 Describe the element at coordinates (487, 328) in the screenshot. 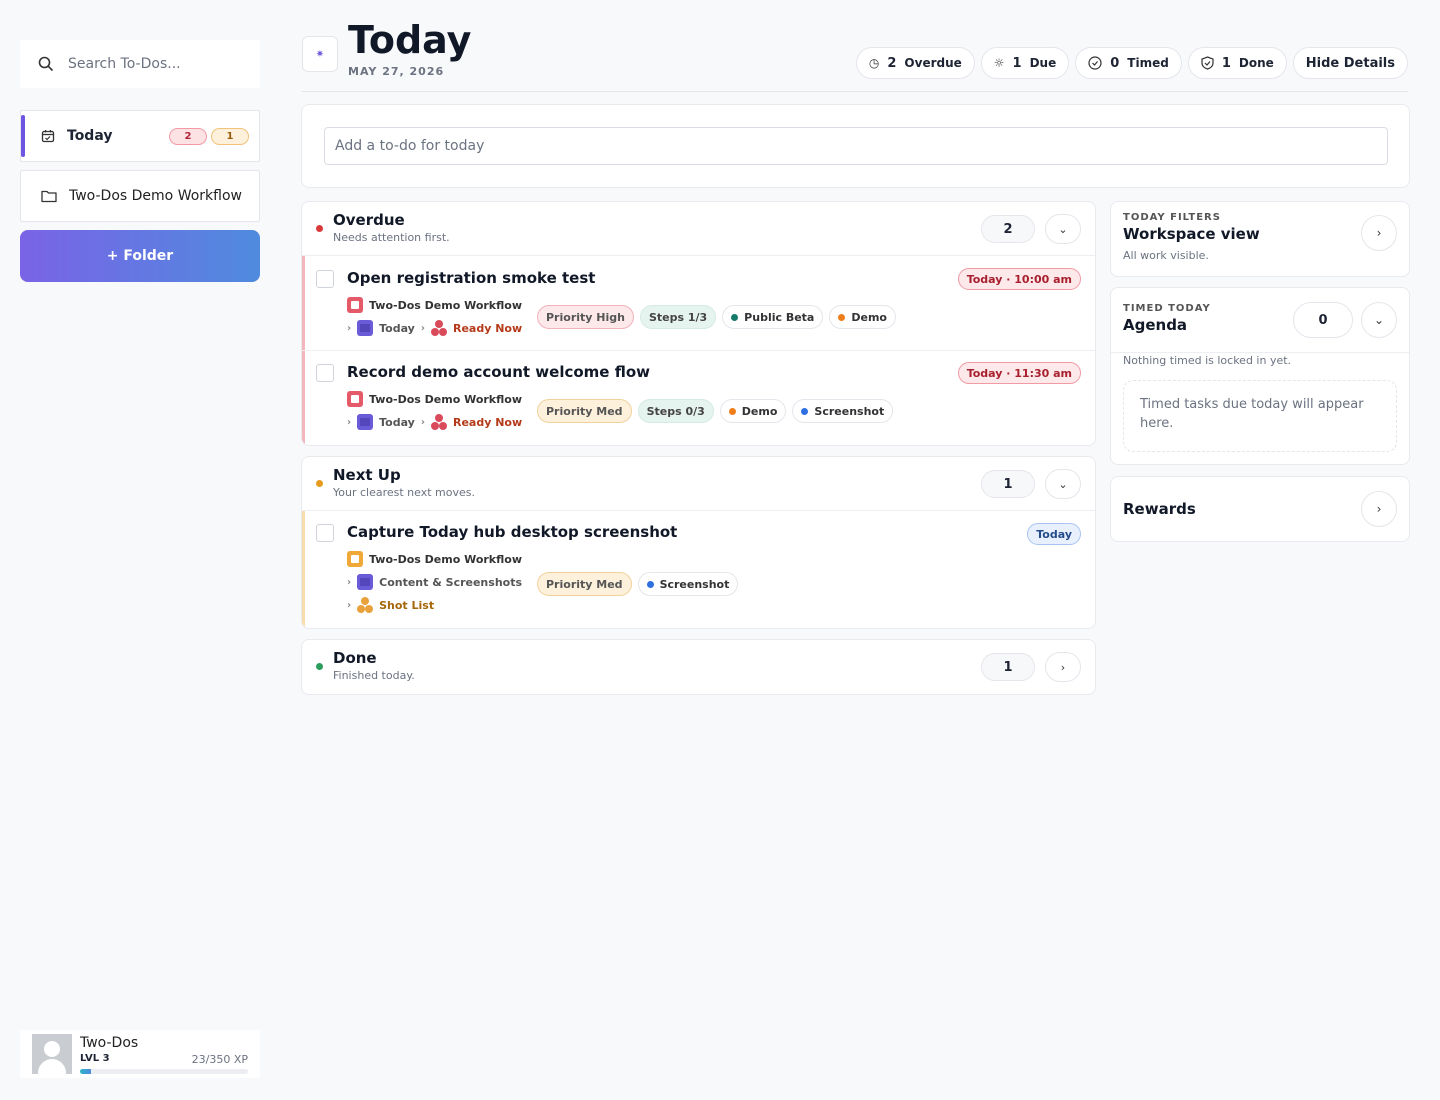

I see `path-status: Ready Now` at that location.